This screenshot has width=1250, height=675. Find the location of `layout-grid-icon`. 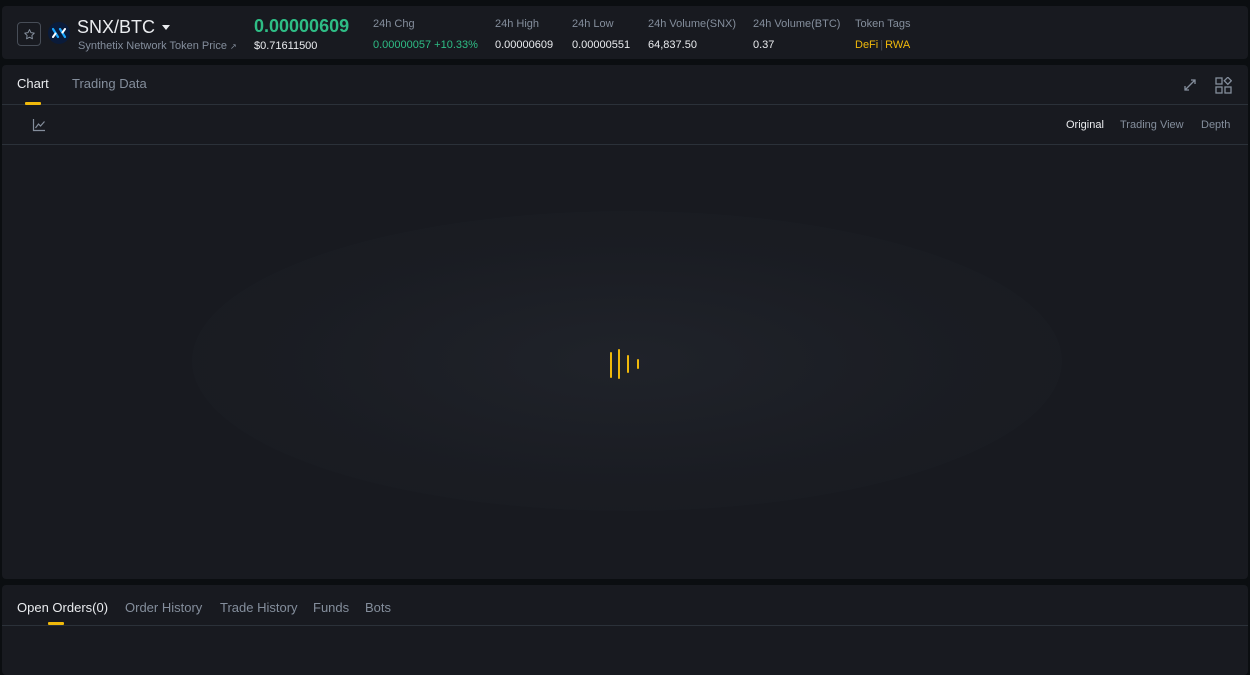

layout-grid-icon is located at coordinates (1223, 85).